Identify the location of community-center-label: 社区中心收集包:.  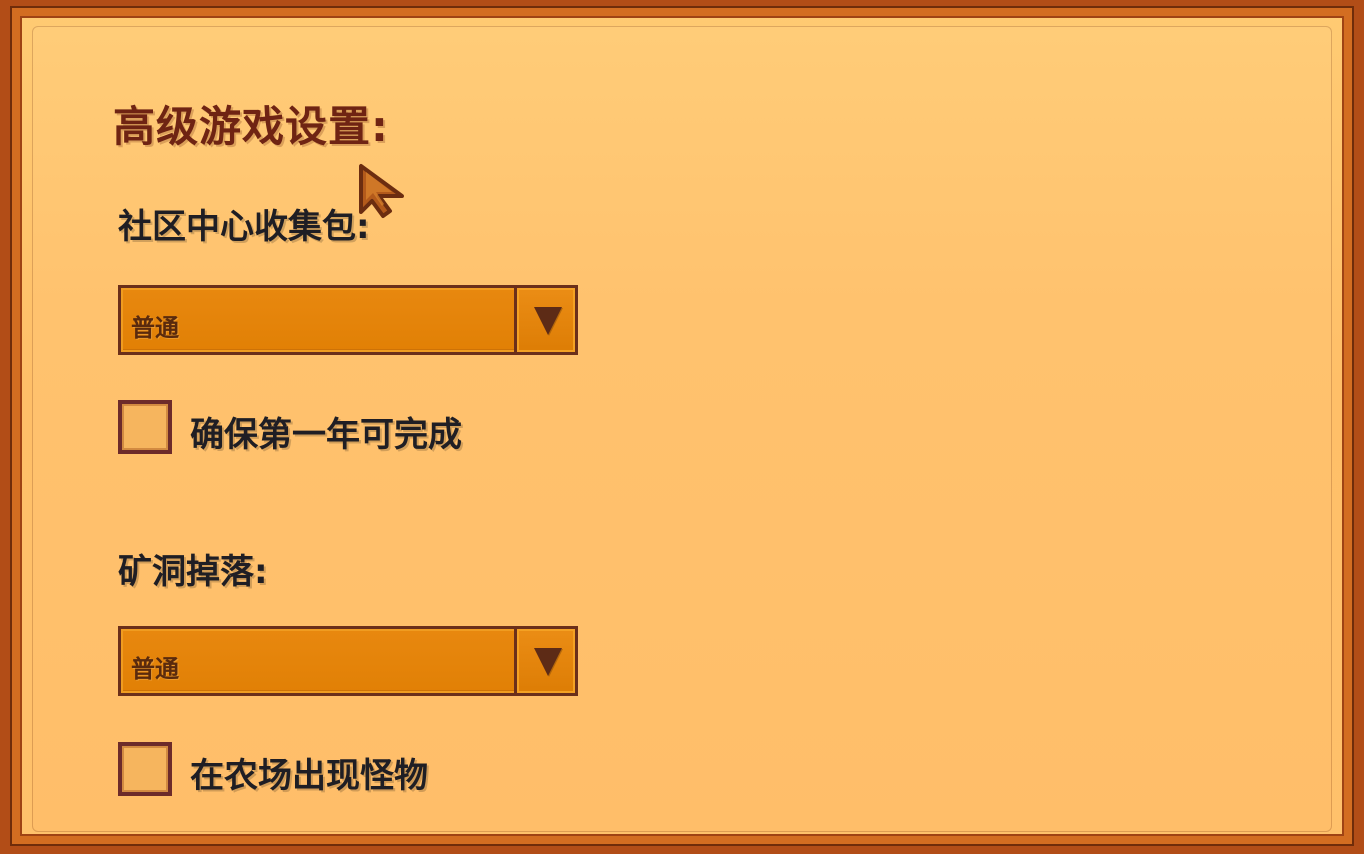
(244, 227).